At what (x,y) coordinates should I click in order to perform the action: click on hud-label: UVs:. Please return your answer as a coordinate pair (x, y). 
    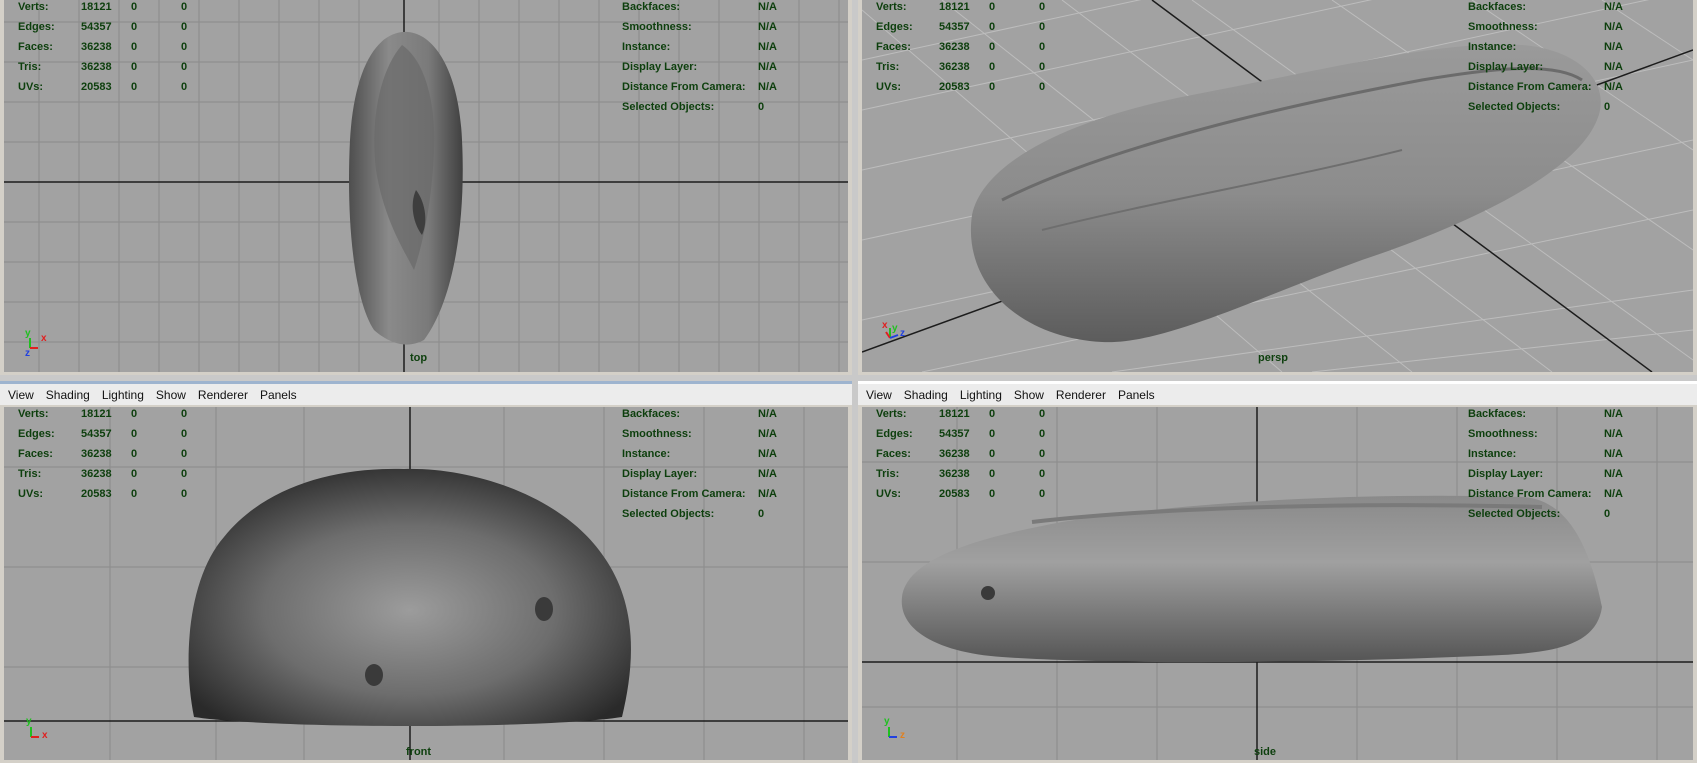
    Looking at the image, I should click on (889, 87).